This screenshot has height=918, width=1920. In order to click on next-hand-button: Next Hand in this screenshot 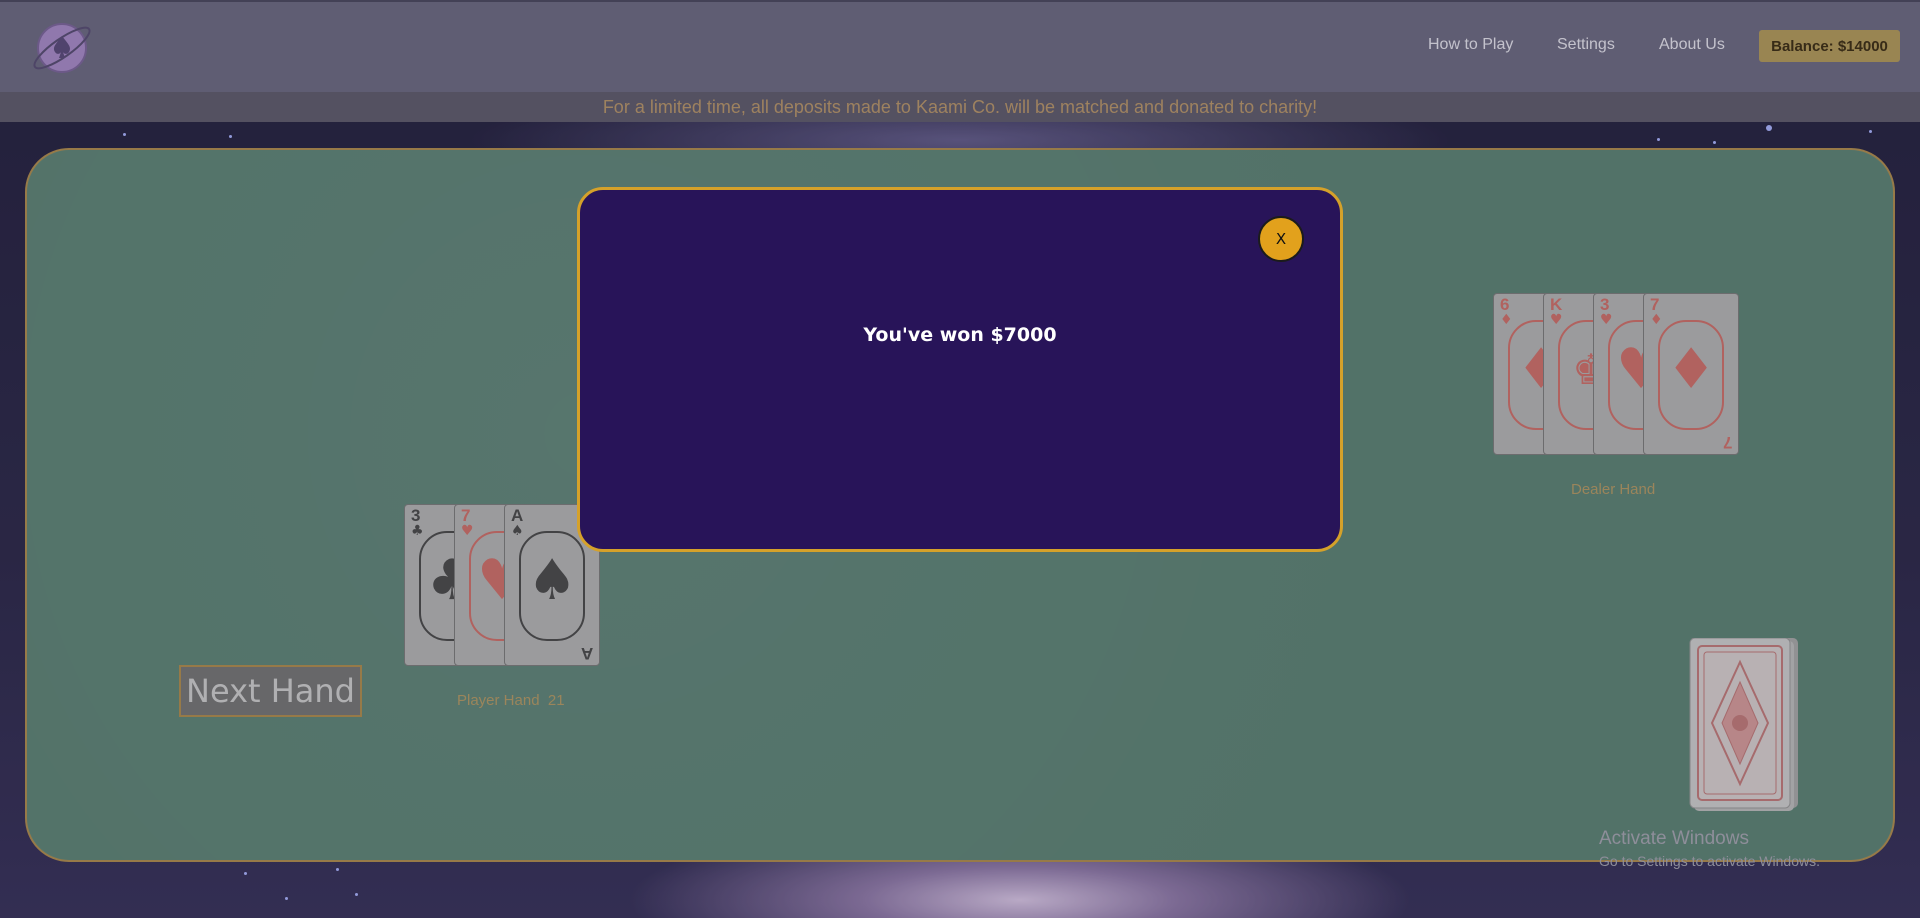, I will do `click(270, 691)`.